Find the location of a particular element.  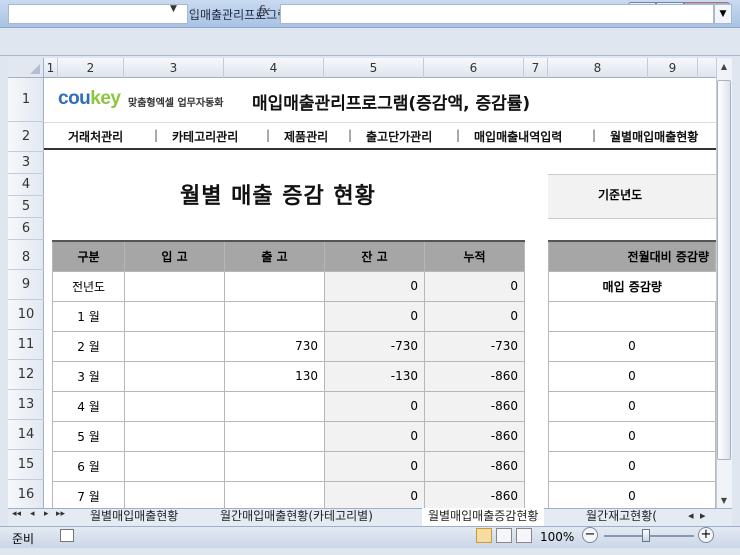

sheet-tab-monthly-category: 월간매입매출현황(카테고리별) is located at coordinates (296, 517).